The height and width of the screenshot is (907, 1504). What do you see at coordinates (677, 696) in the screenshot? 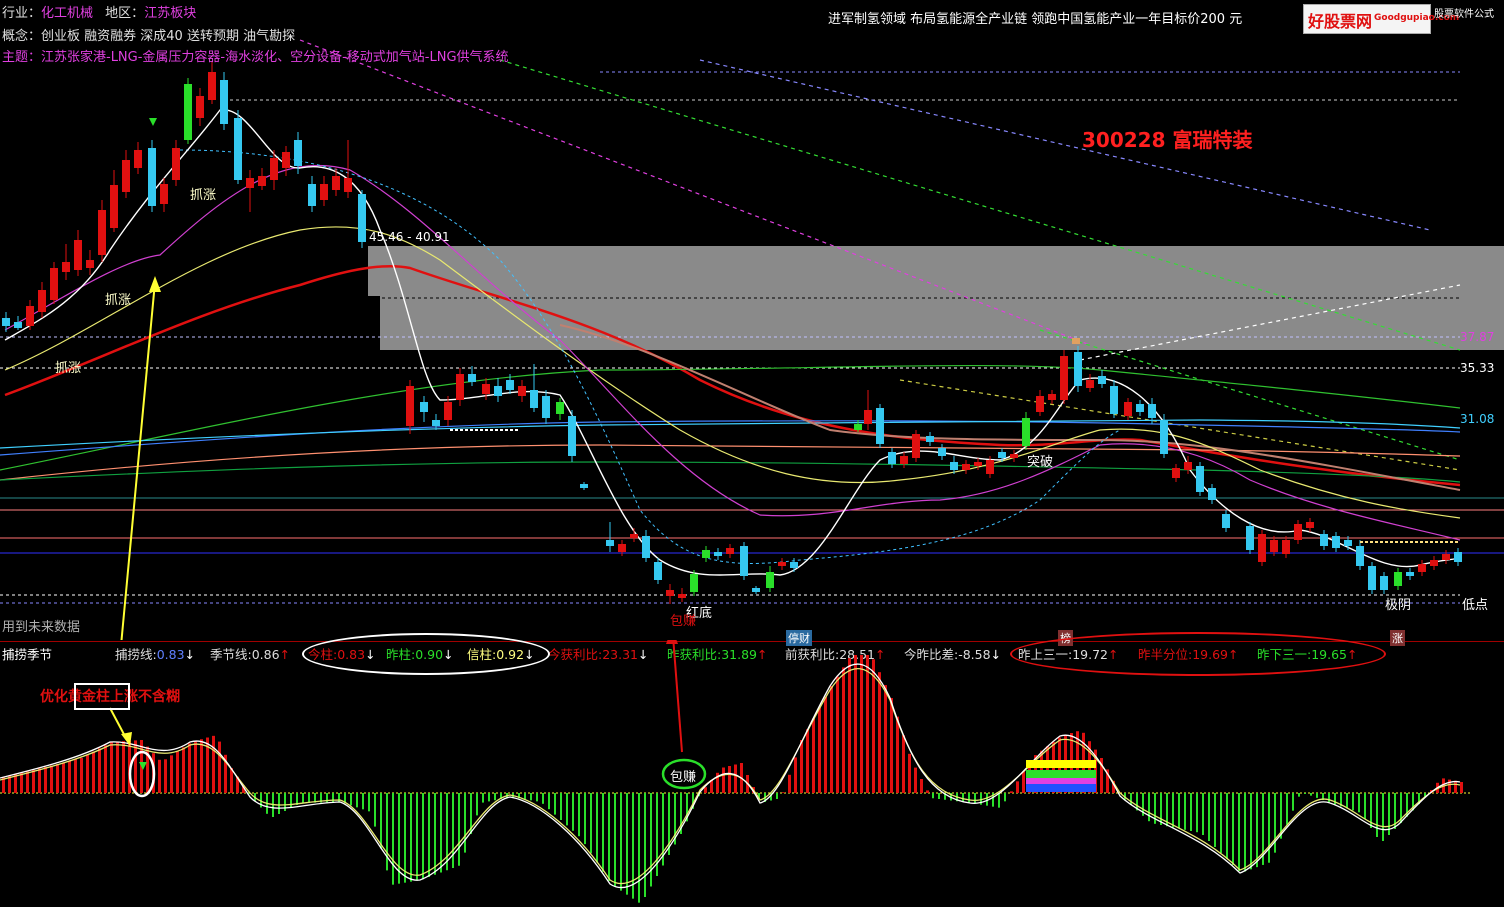
I see `red-arrow-line` at bounding box center [677, 696].